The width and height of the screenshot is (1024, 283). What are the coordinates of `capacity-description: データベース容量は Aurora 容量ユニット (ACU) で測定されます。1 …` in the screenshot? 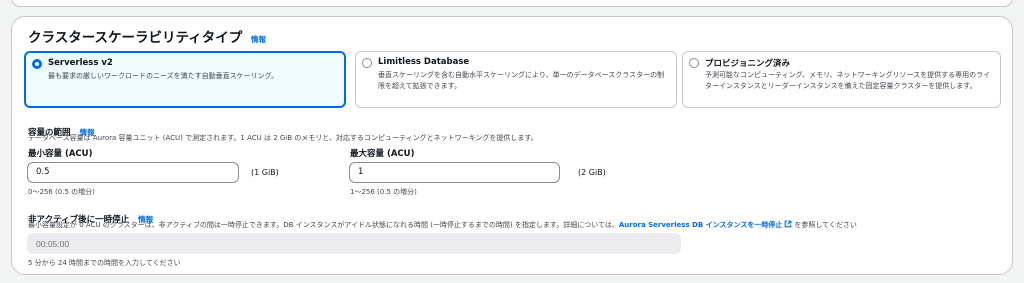 It's located at (283, 138).